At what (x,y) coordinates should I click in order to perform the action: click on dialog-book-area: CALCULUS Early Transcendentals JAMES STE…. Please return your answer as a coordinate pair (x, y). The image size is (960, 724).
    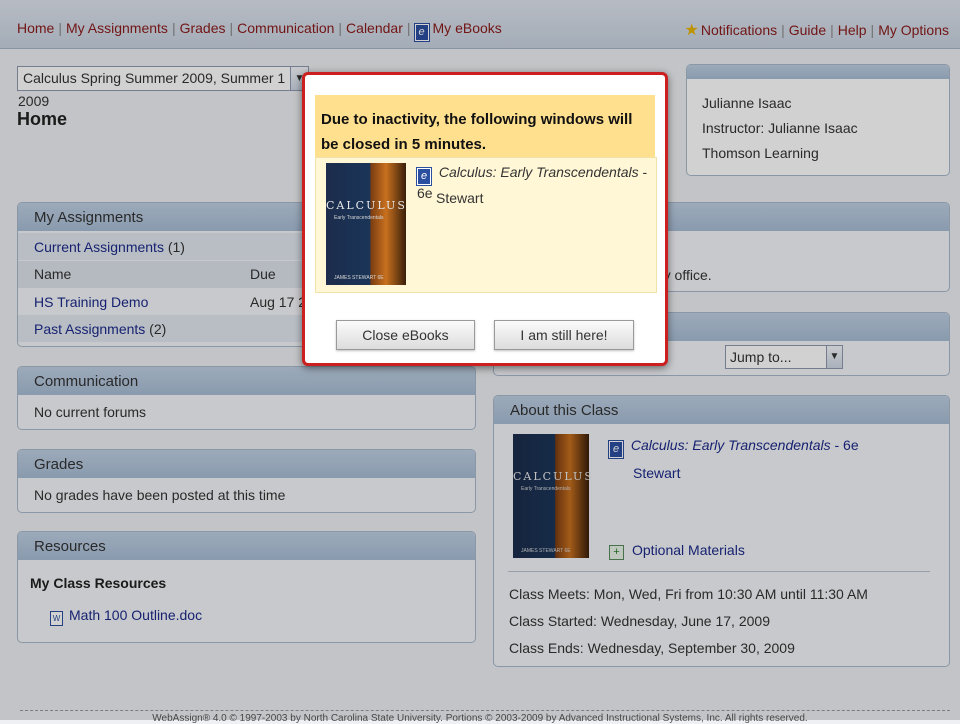
    Looking at the image, I should click on (486, 225).